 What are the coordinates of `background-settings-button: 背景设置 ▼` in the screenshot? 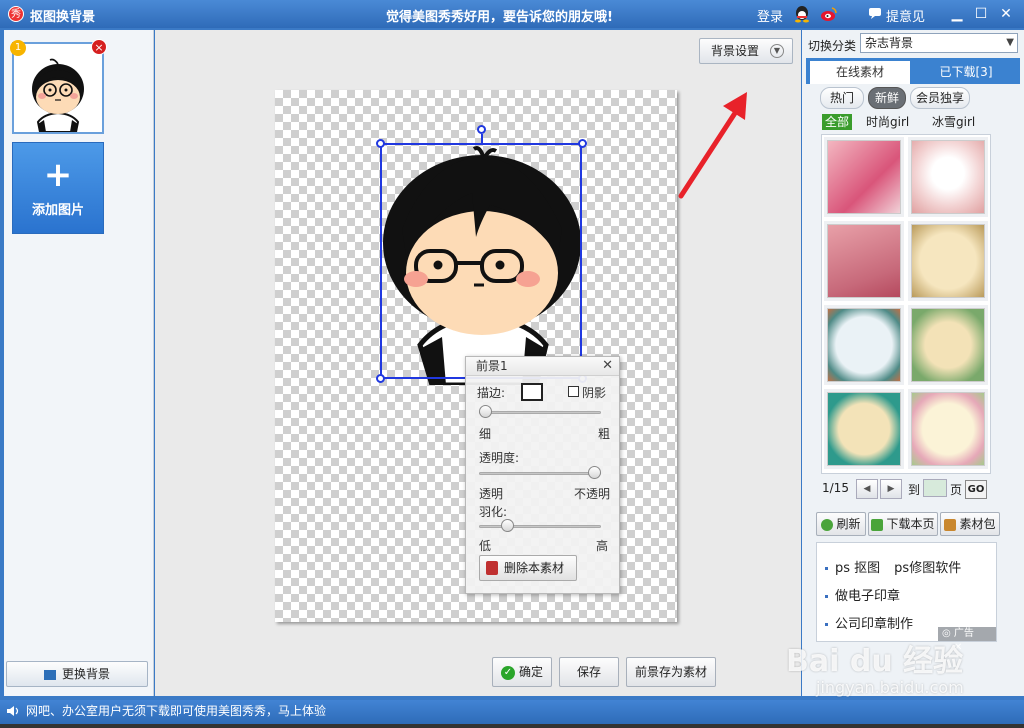 It's located at (746, 51).